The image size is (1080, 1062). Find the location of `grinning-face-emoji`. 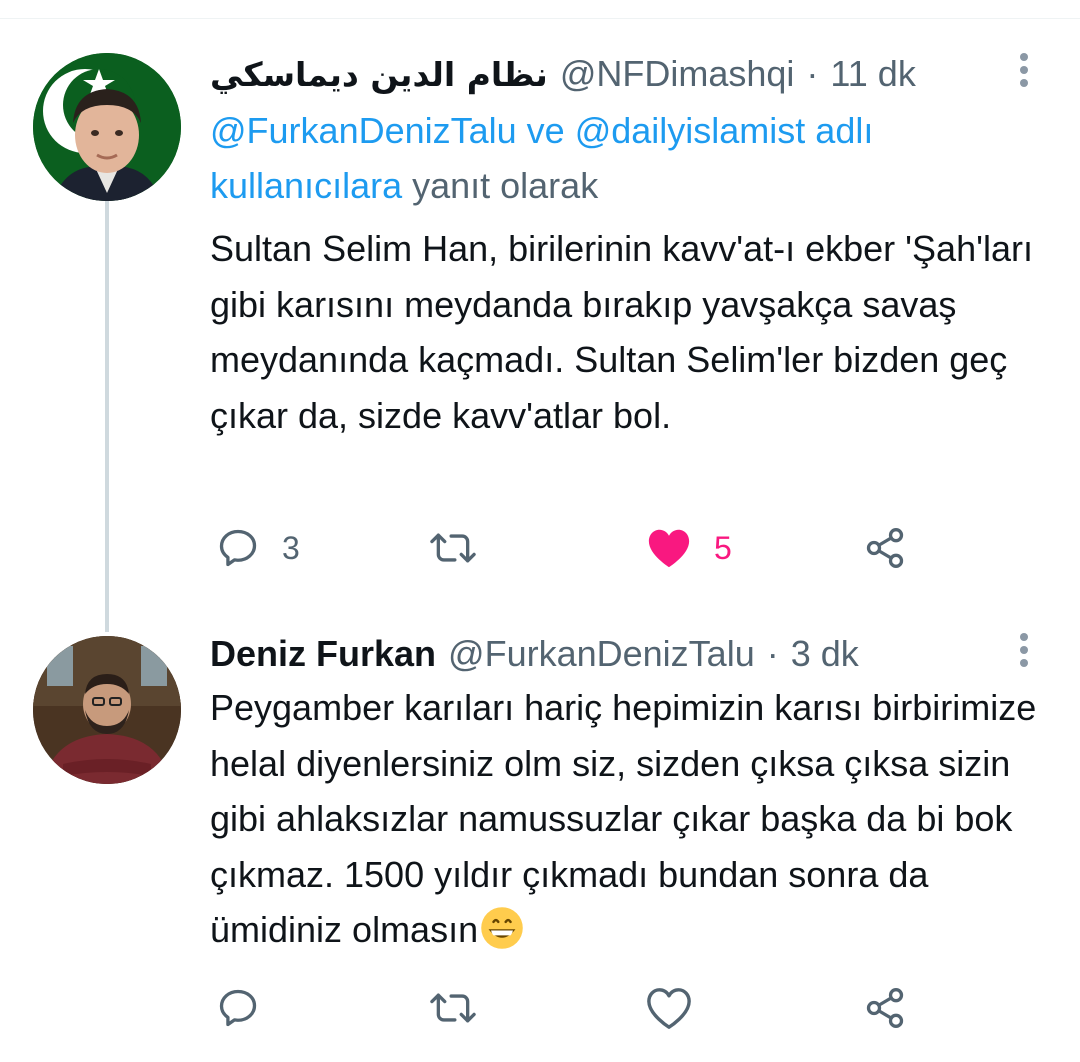

grinning-face-emoji is located at coordinates (502, 928).